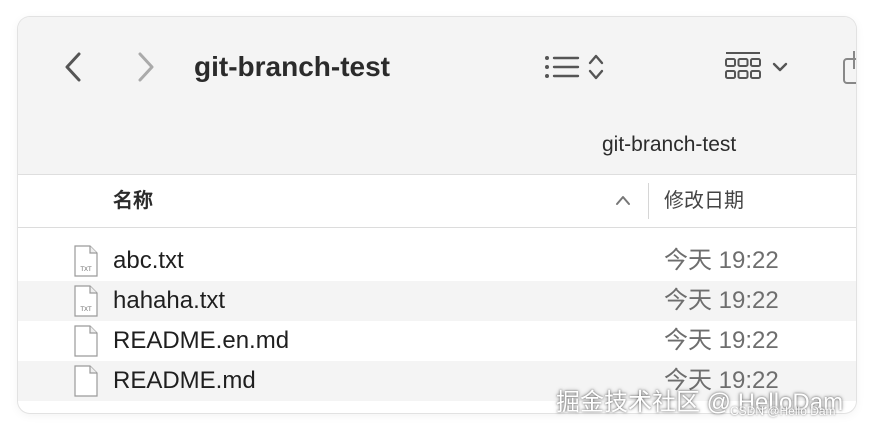 The height and width of the screenshot is (430, 874). I want to click on chevron-right-icon, so click(146, 67).